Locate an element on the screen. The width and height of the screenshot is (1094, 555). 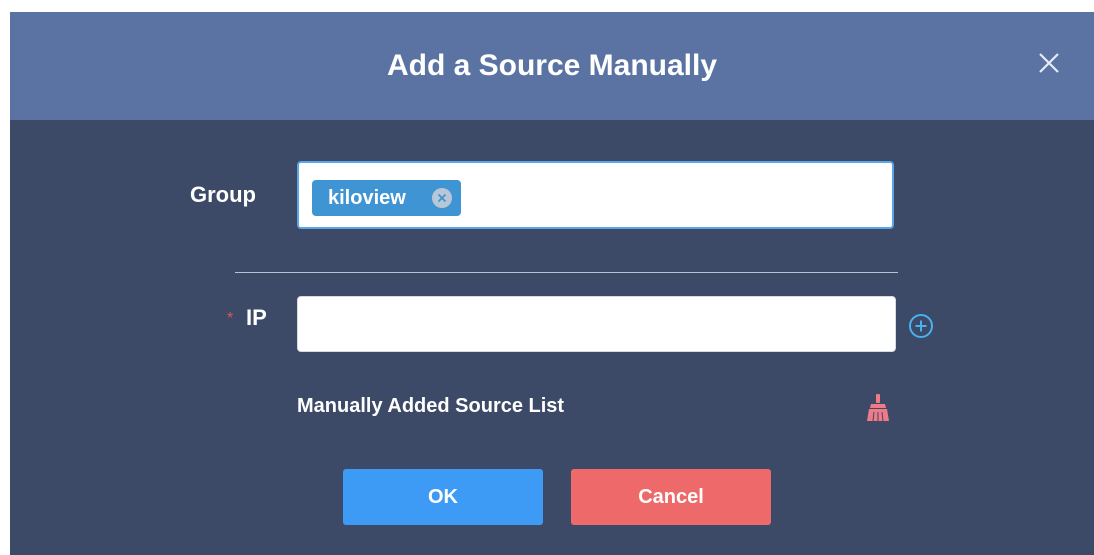
group-tag-label: kiloview is located at coordinates (367, 198).